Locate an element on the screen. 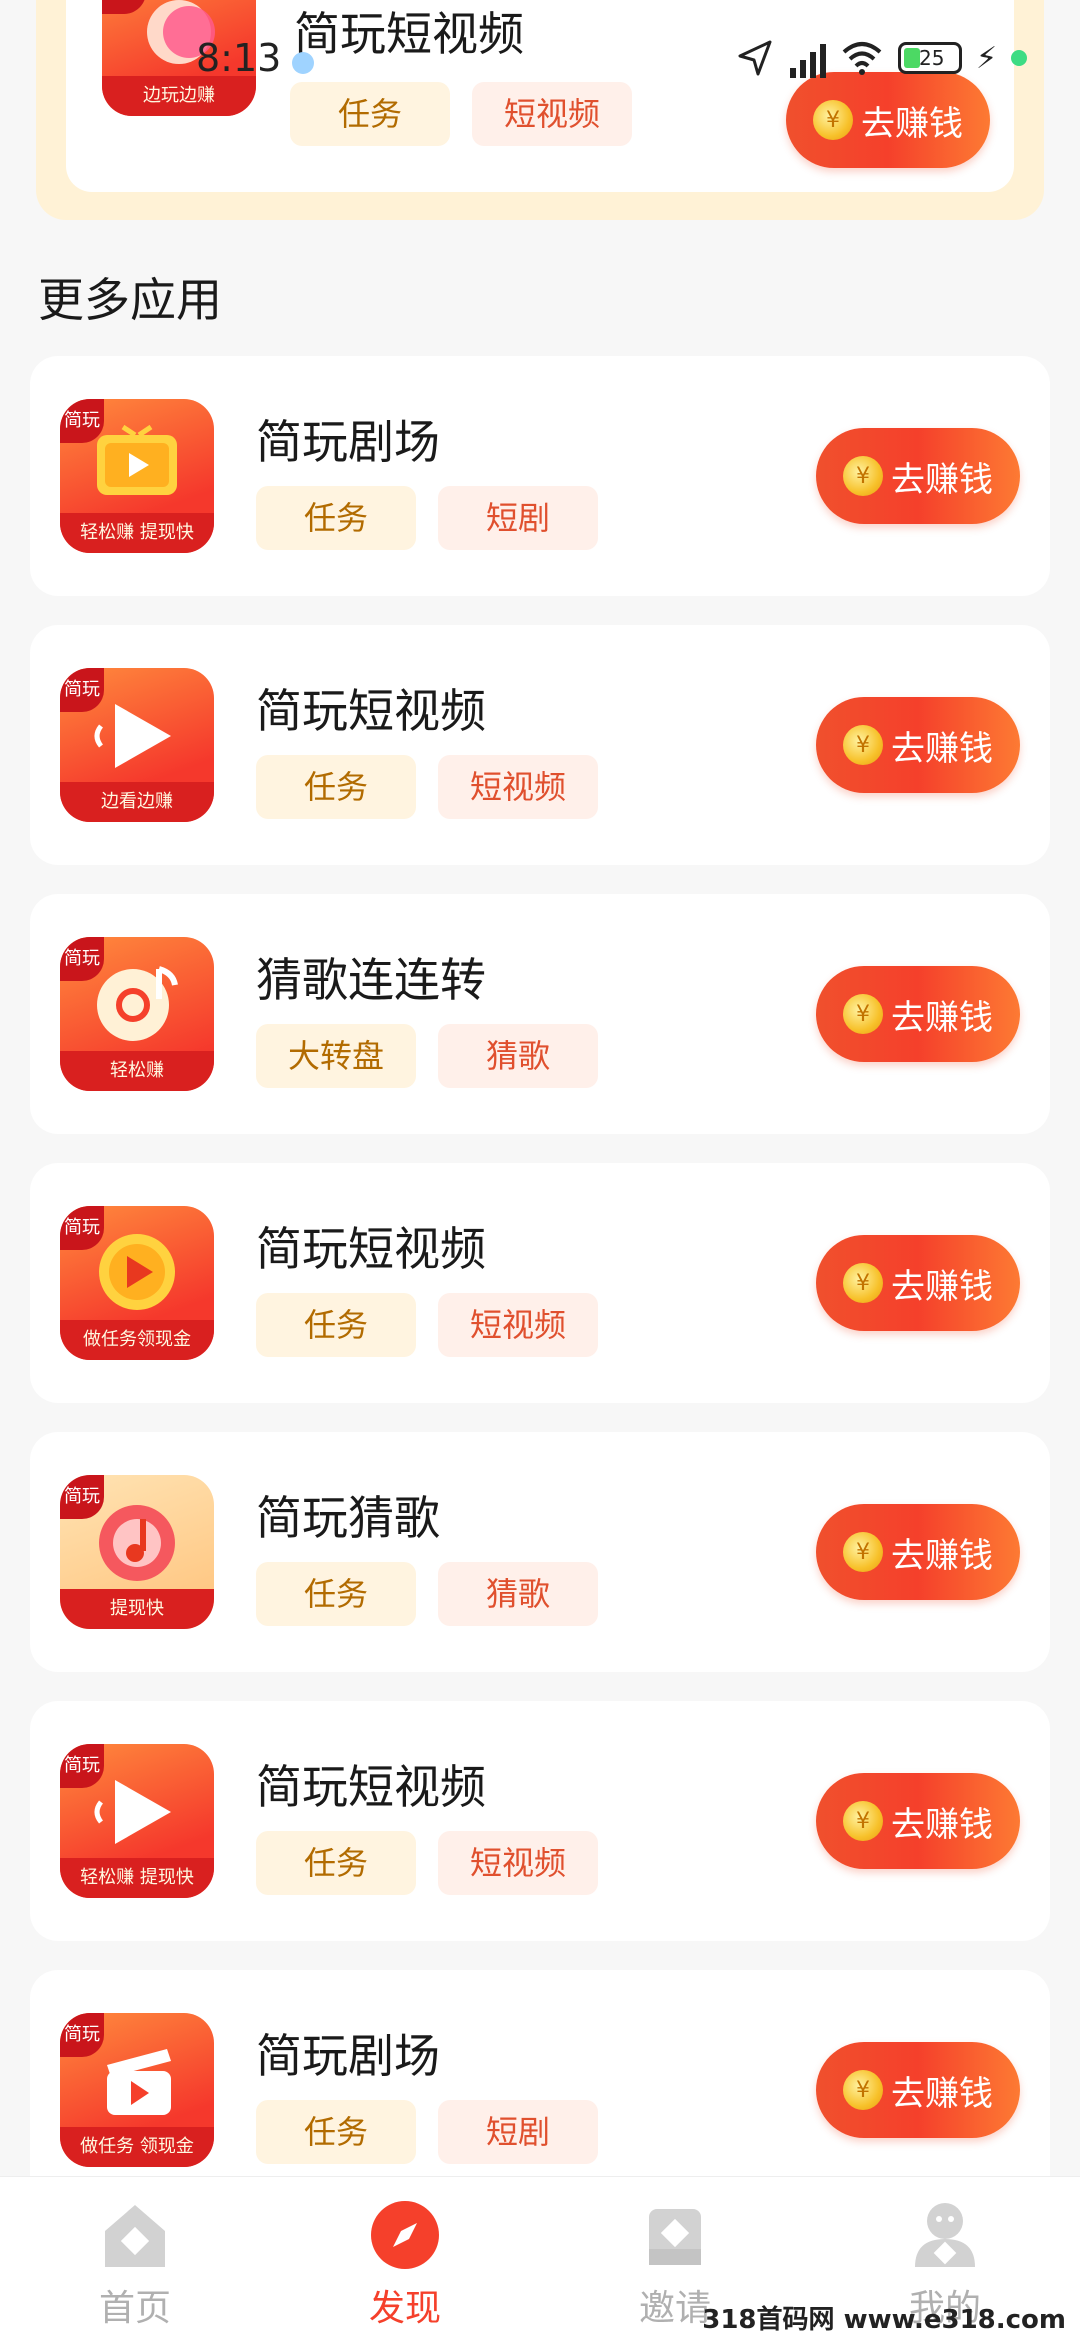  wifi-icon is located at coordinates (862, 58).